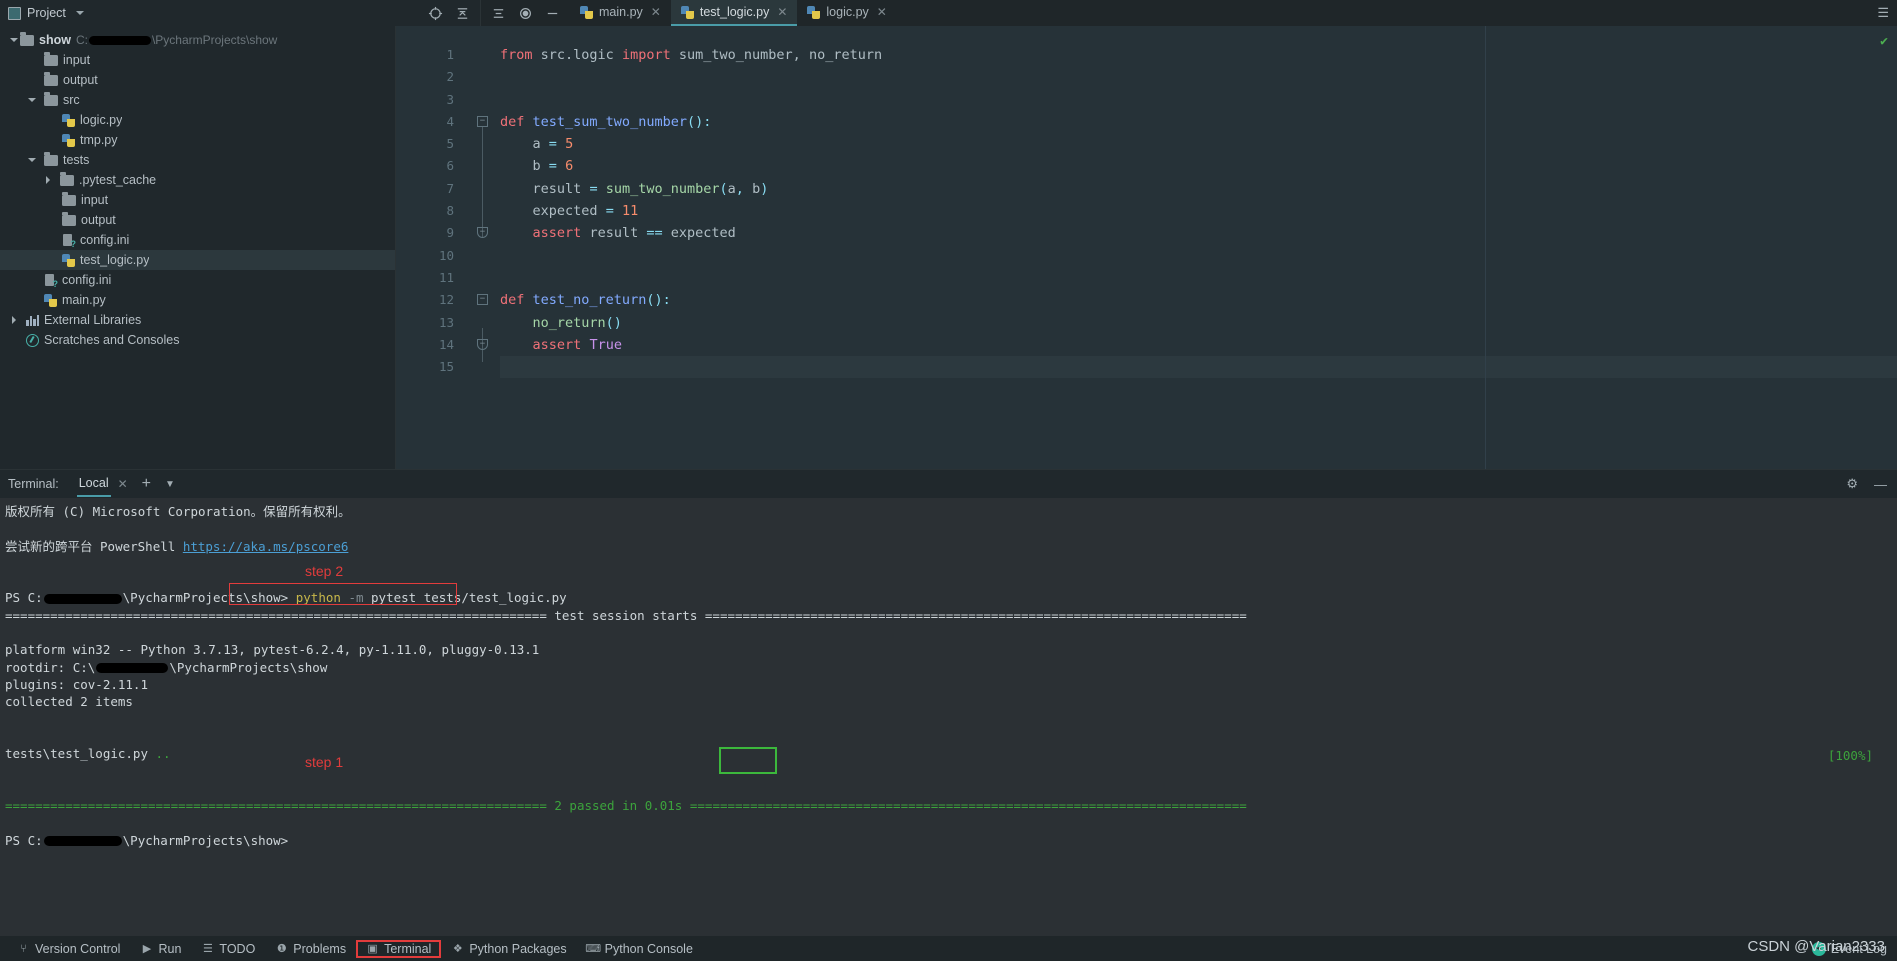  What do you see at coordinates (170, 484) in the screenshot?
I see `chevron-down-icon: ▼` at bounding box center [170, 484].